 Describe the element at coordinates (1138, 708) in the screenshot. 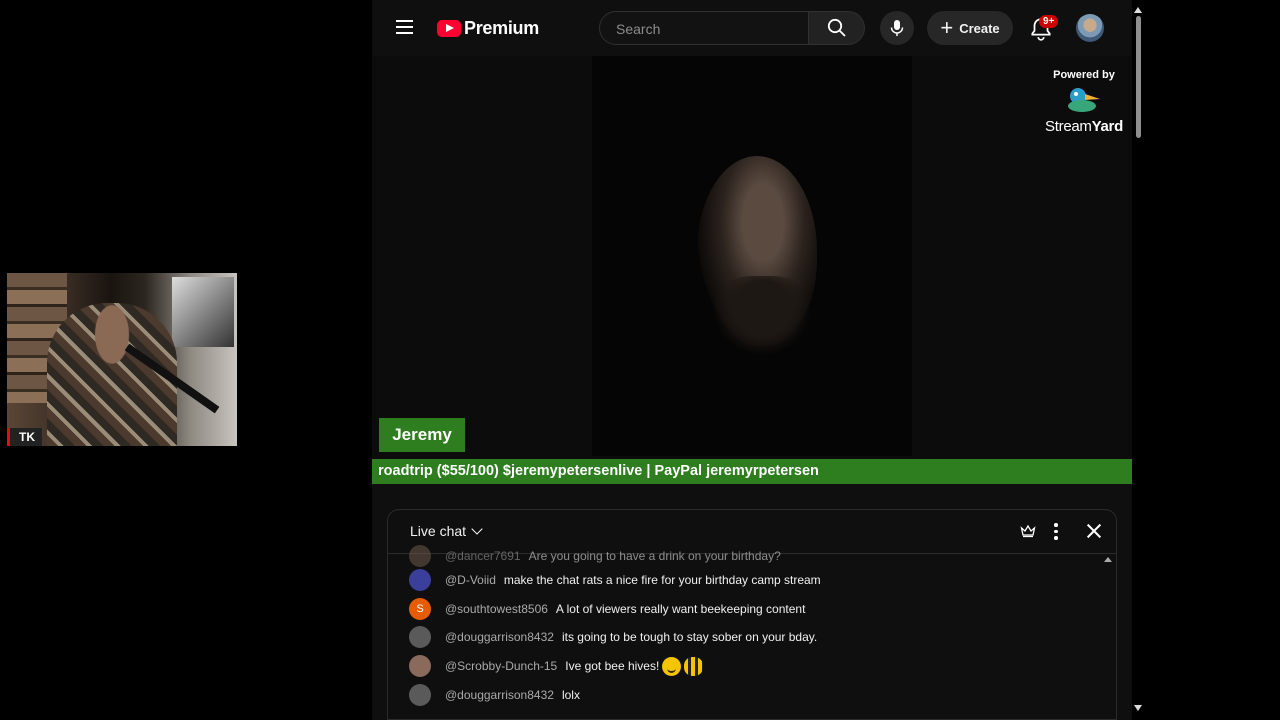

I see `scroll-down-arrow-icon` at that location.